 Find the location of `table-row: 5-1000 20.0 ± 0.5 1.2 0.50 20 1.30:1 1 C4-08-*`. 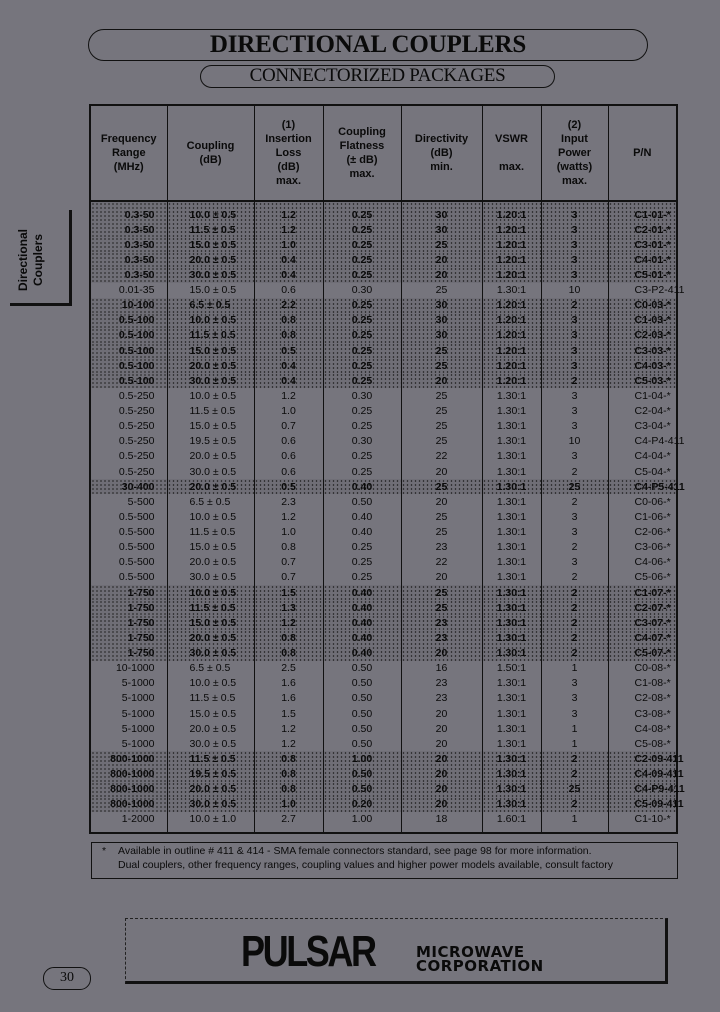

table-row: 5-1000 20.0 ± 0.5 1.2 0.50 20 1.30:1 1 C4-08-* is located at coordinates (383, 729).